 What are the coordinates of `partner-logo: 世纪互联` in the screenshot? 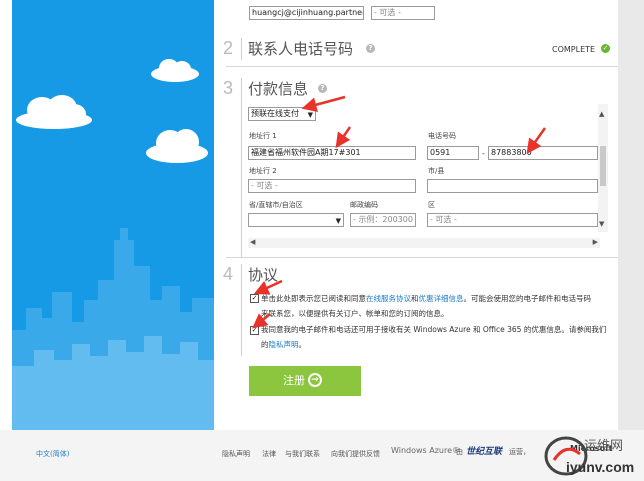 It's located at (484, 452).